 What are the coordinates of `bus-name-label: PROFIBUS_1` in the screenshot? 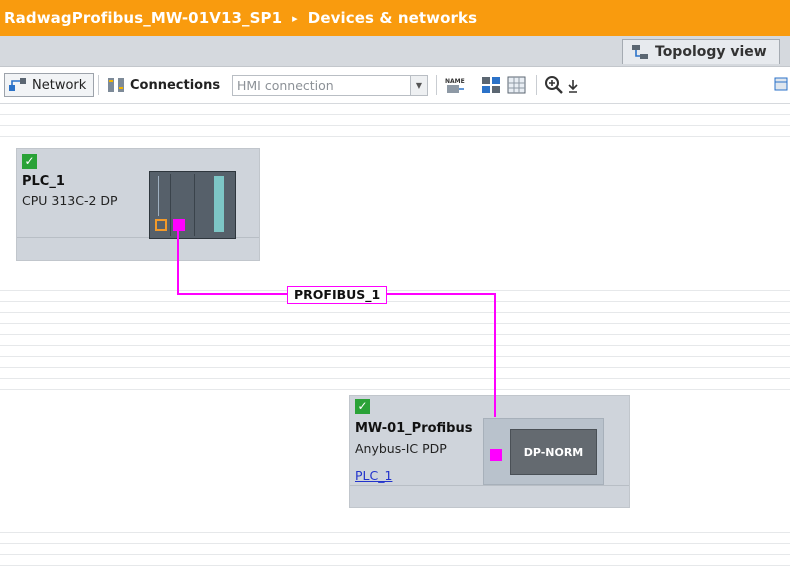 It's located at (337, 295).